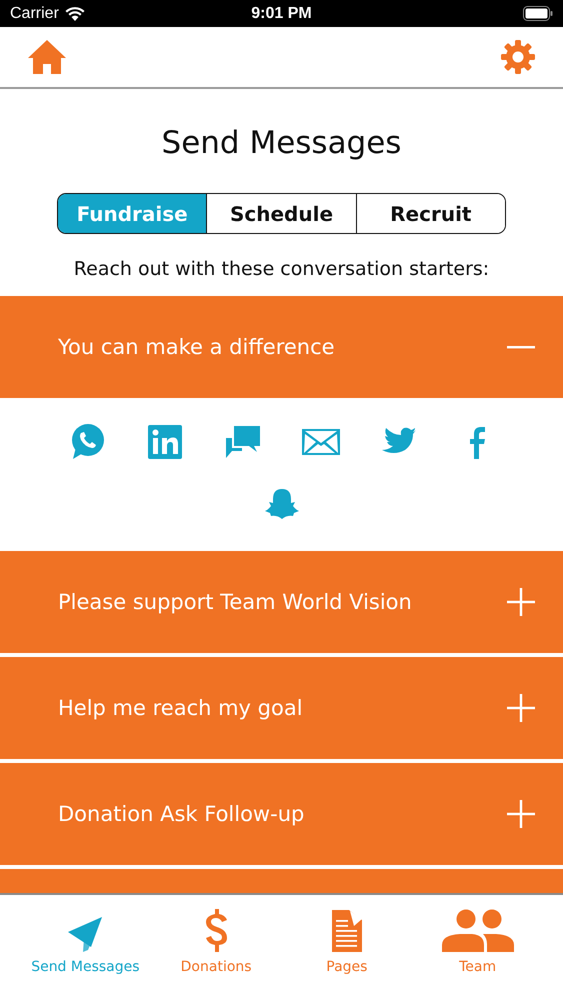 Image resolution: width=563 pixels, height=1000 pixels. Describe the element at coordinates (34, 13) in the screenshot. I see `carrier-name: Carrier` at that location.